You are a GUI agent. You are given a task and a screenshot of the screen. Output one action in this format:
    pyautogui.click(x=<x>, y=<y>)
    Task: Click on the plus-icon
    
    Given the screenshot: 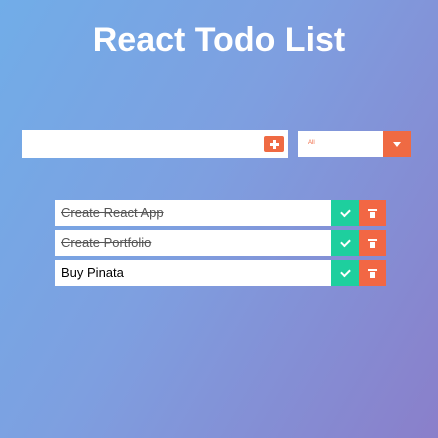 What is the action you would take?
    pyautogui.click(x=274, y=144)
    